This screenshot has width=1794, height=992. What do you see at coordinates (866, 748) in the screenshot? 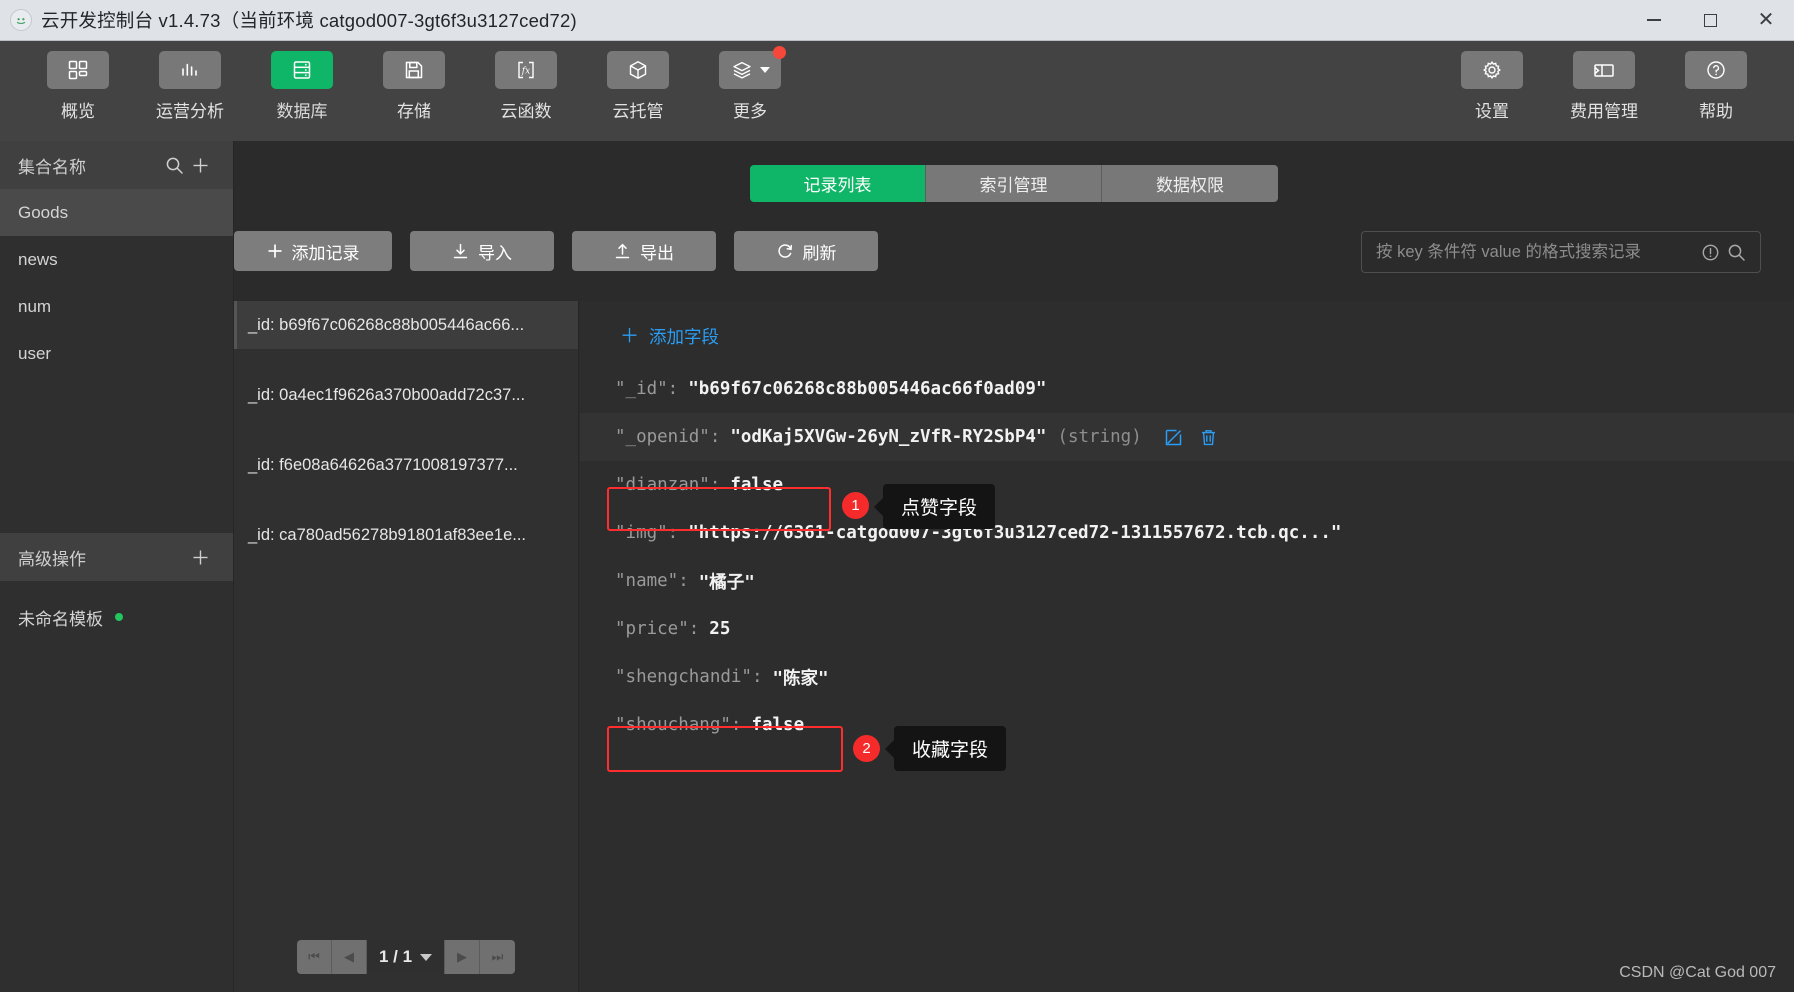
I see `annotation-badge-2: 2` at bounding box center [866, 748].